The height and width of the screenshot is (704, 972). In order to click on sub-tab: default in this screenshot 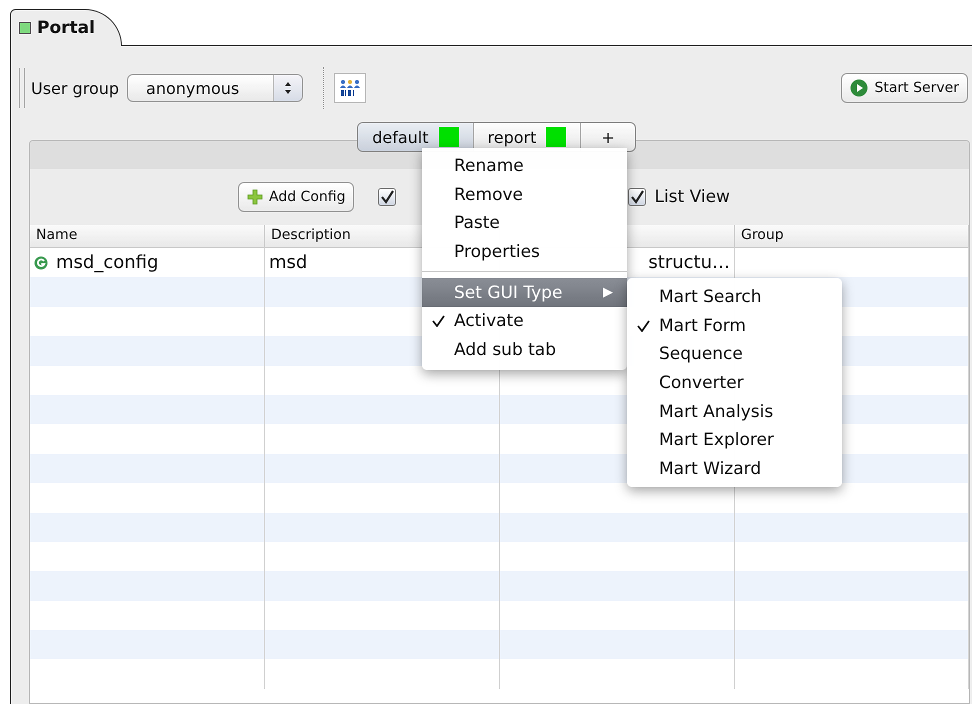, I will do `click(416, 137)`.